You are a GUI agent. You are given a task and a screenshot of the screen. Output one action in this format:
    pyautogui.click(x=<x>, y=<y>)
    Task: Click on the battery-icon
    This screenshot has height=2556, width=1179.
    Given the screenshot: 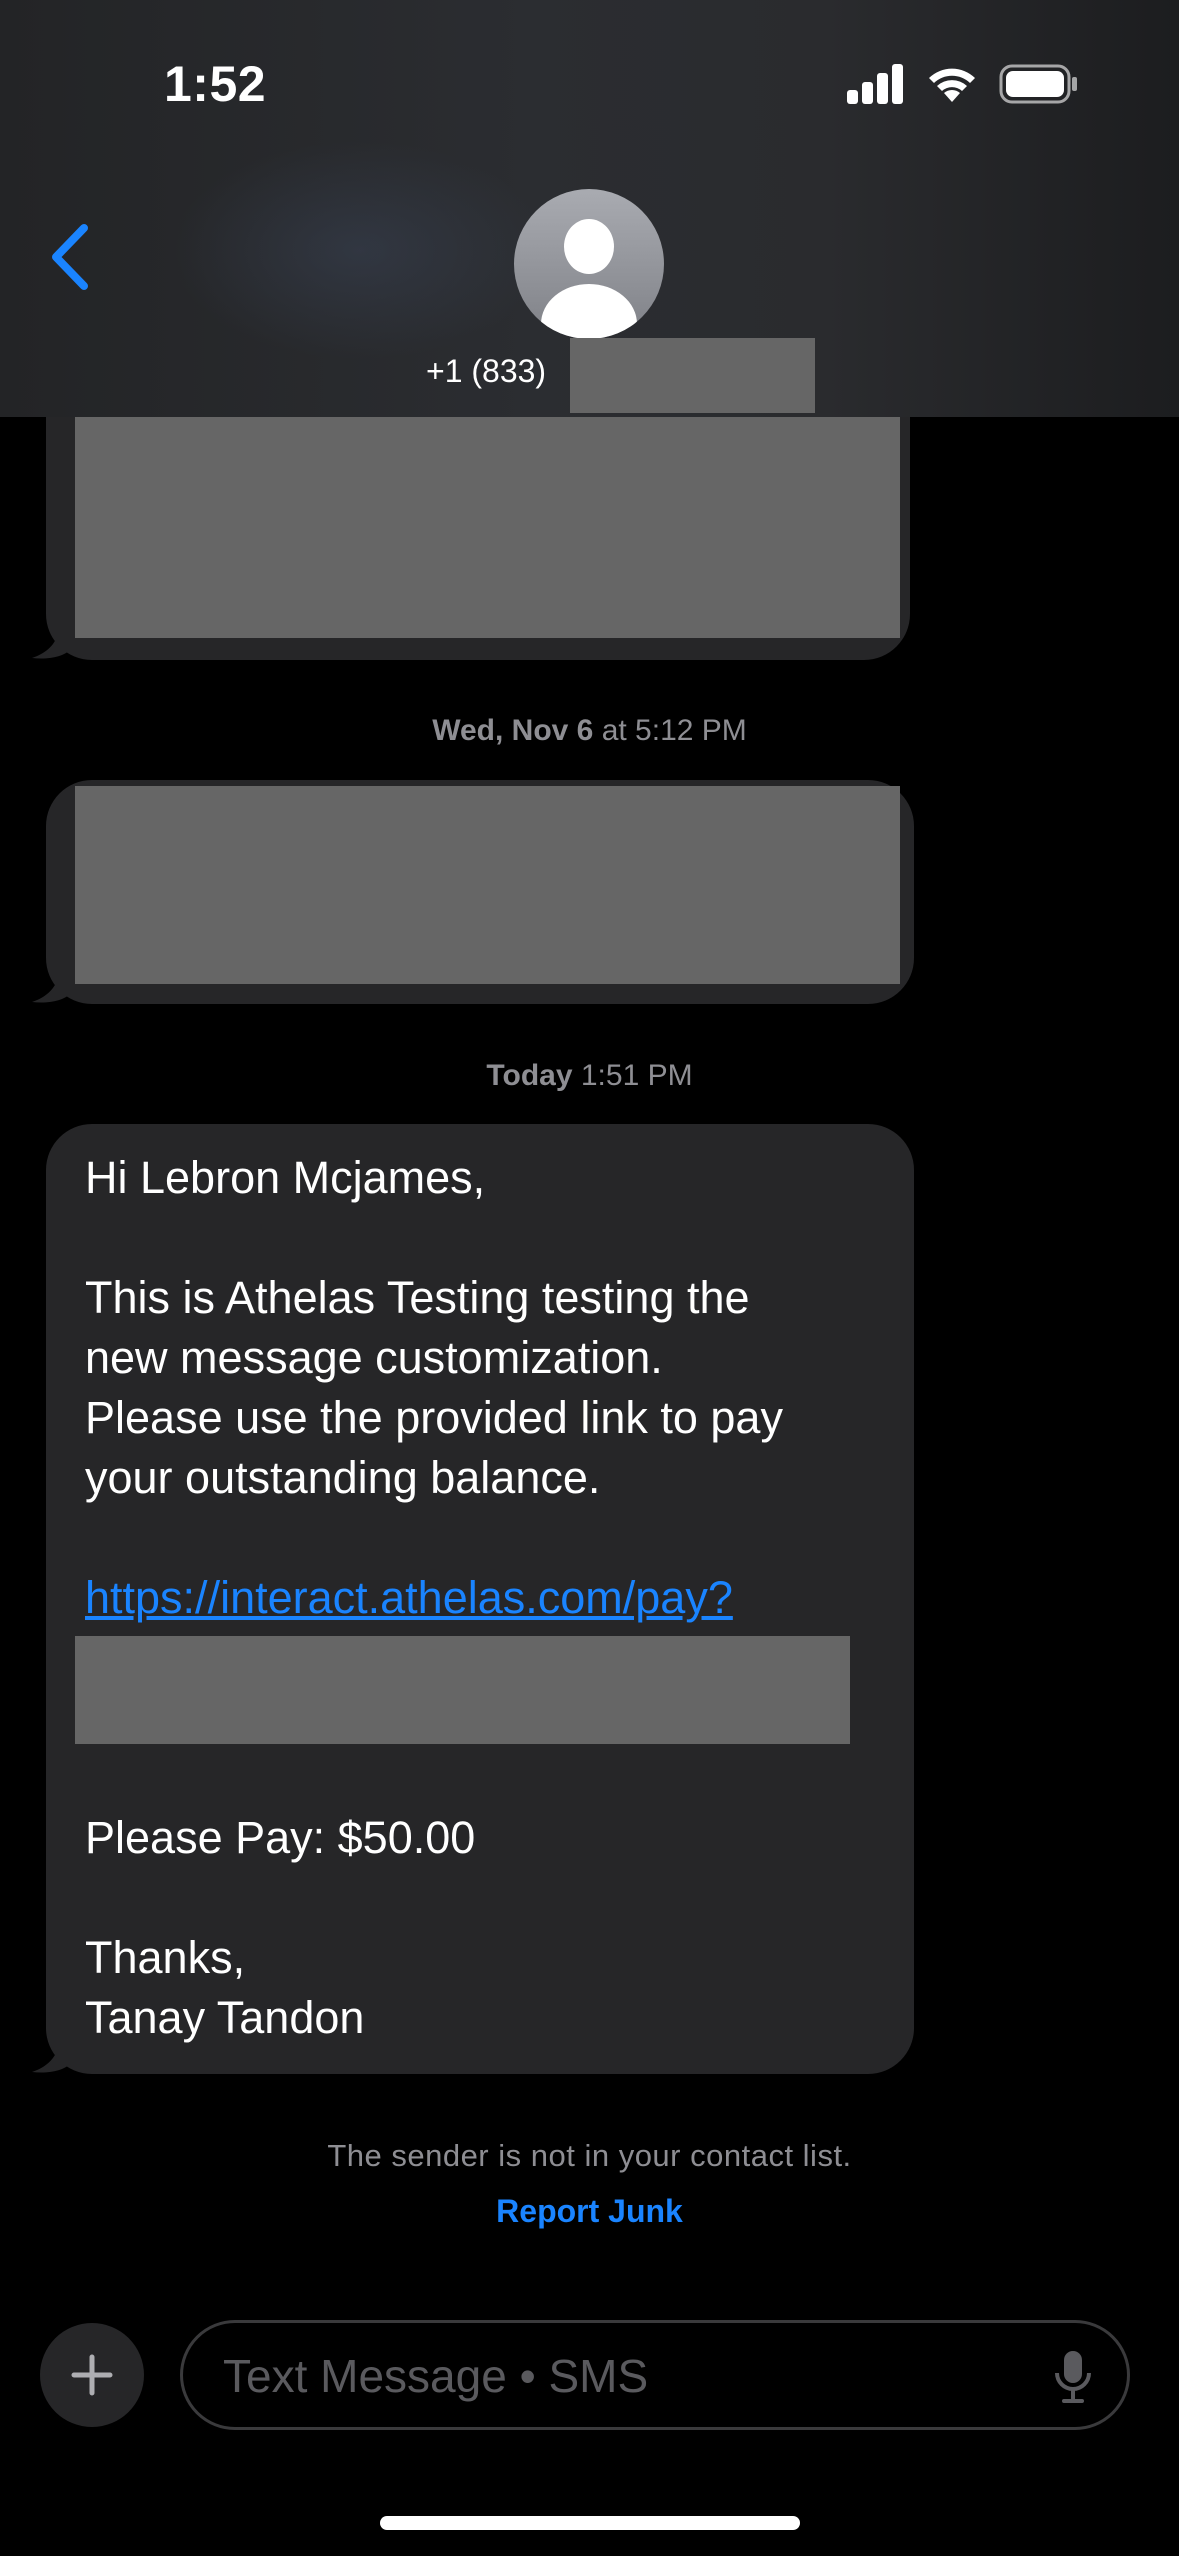 What is the action you would take?
    pyautogui.click(x=1038, y=84)
    